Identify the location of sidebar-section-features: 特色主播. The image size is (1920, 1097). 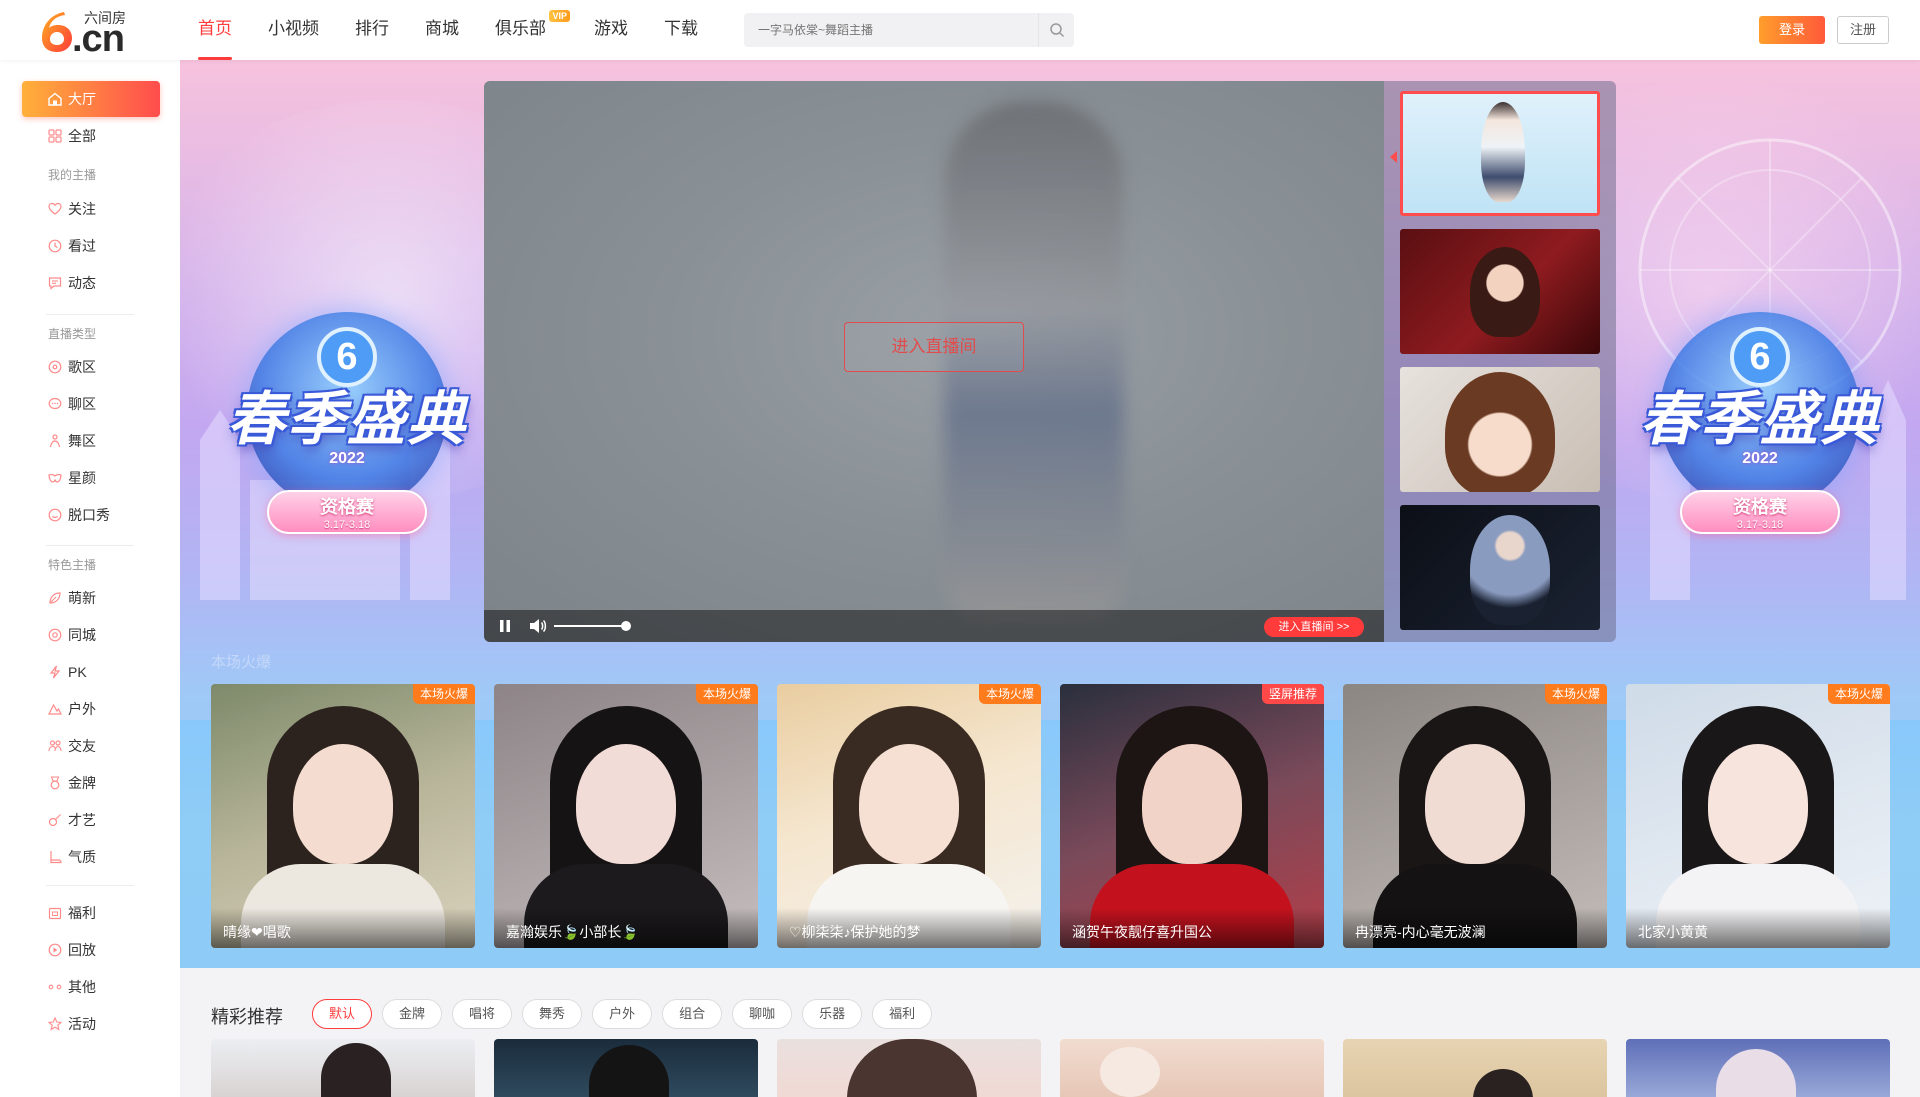
(72, 565).